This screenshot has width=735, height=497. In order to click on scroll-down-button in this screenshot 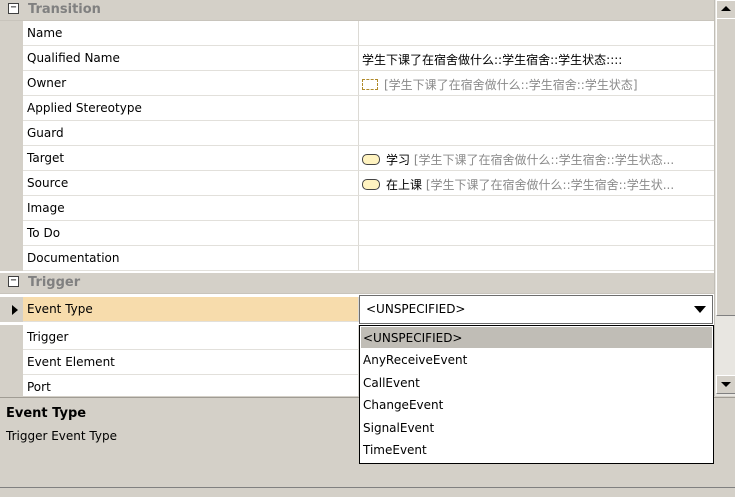, I will do `click(725, 384)`.